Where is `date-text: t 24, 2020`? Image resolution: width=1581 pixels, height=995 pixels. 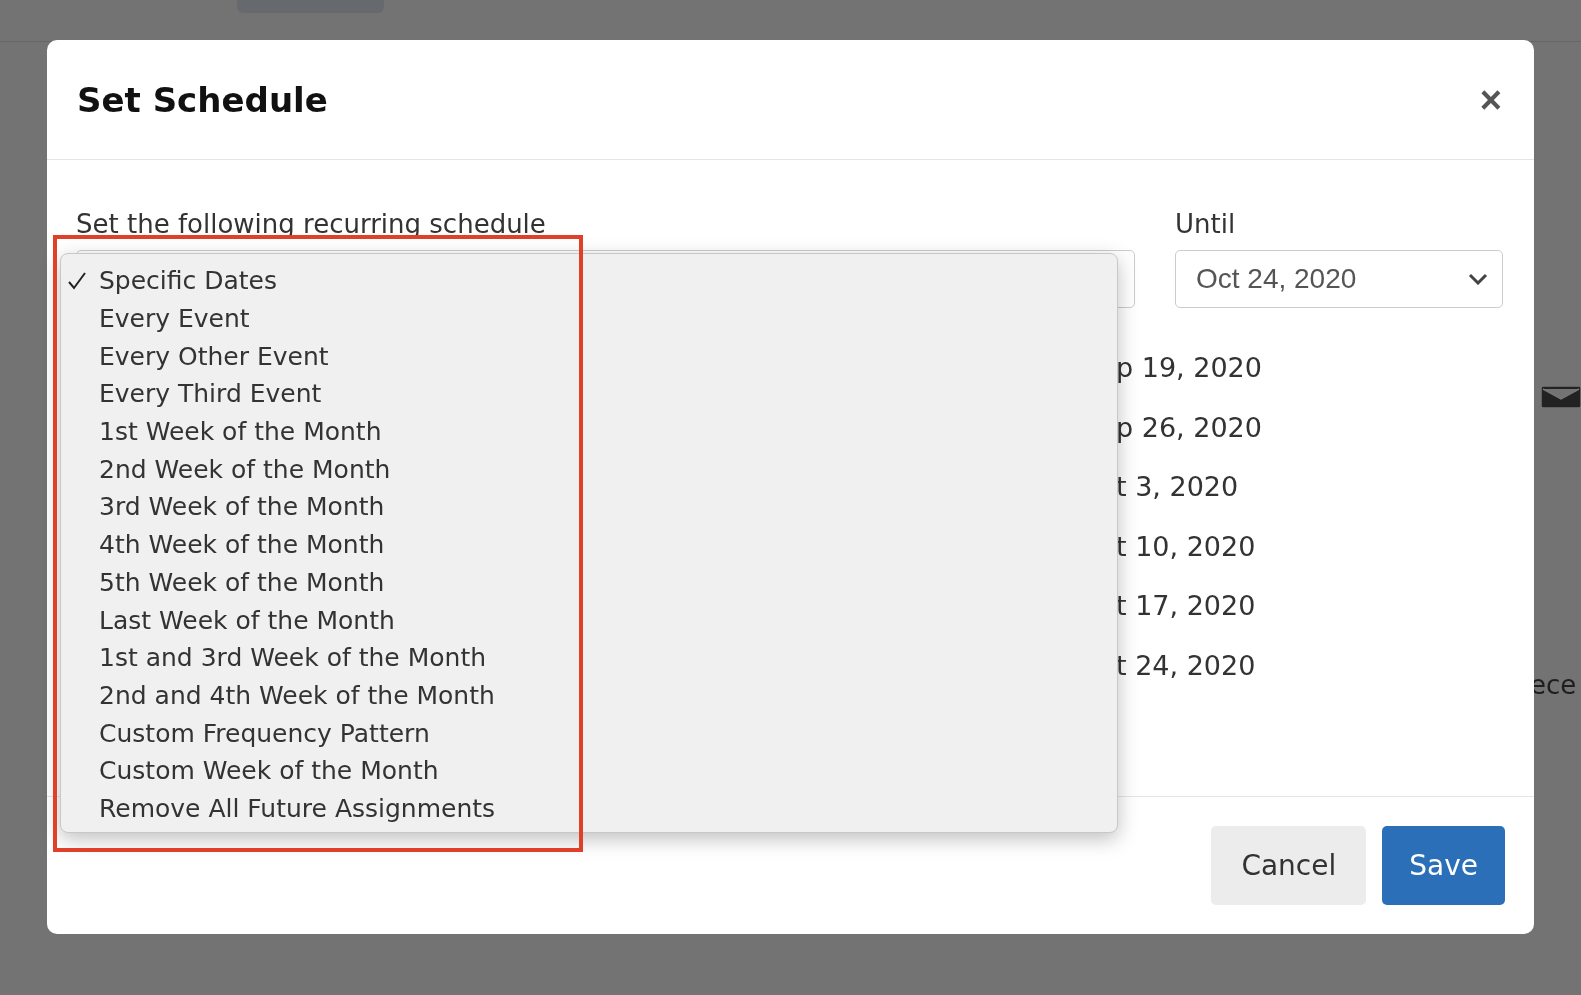 date-text: t 24, 2020 is located at coordinates (1186, 665).